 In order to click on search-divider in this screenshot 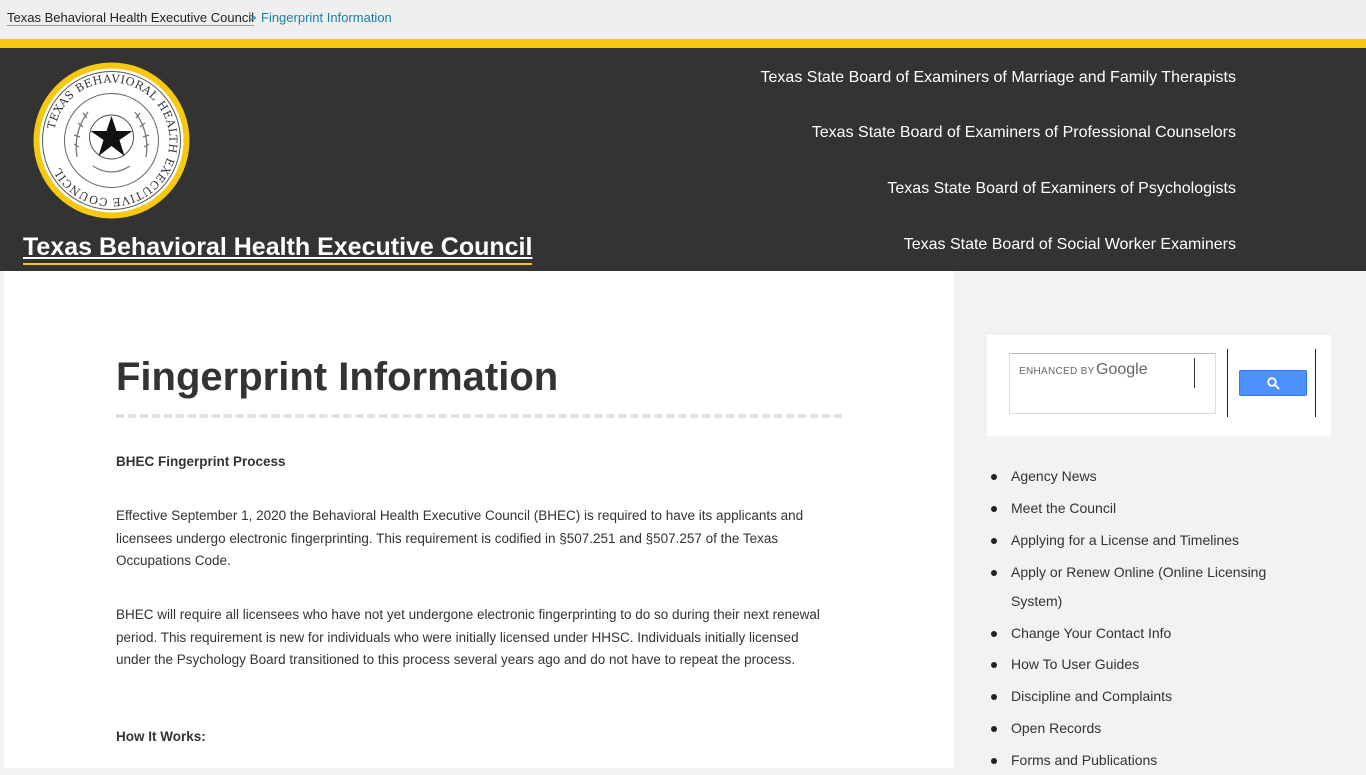, I will do `click(1227, 383)`.